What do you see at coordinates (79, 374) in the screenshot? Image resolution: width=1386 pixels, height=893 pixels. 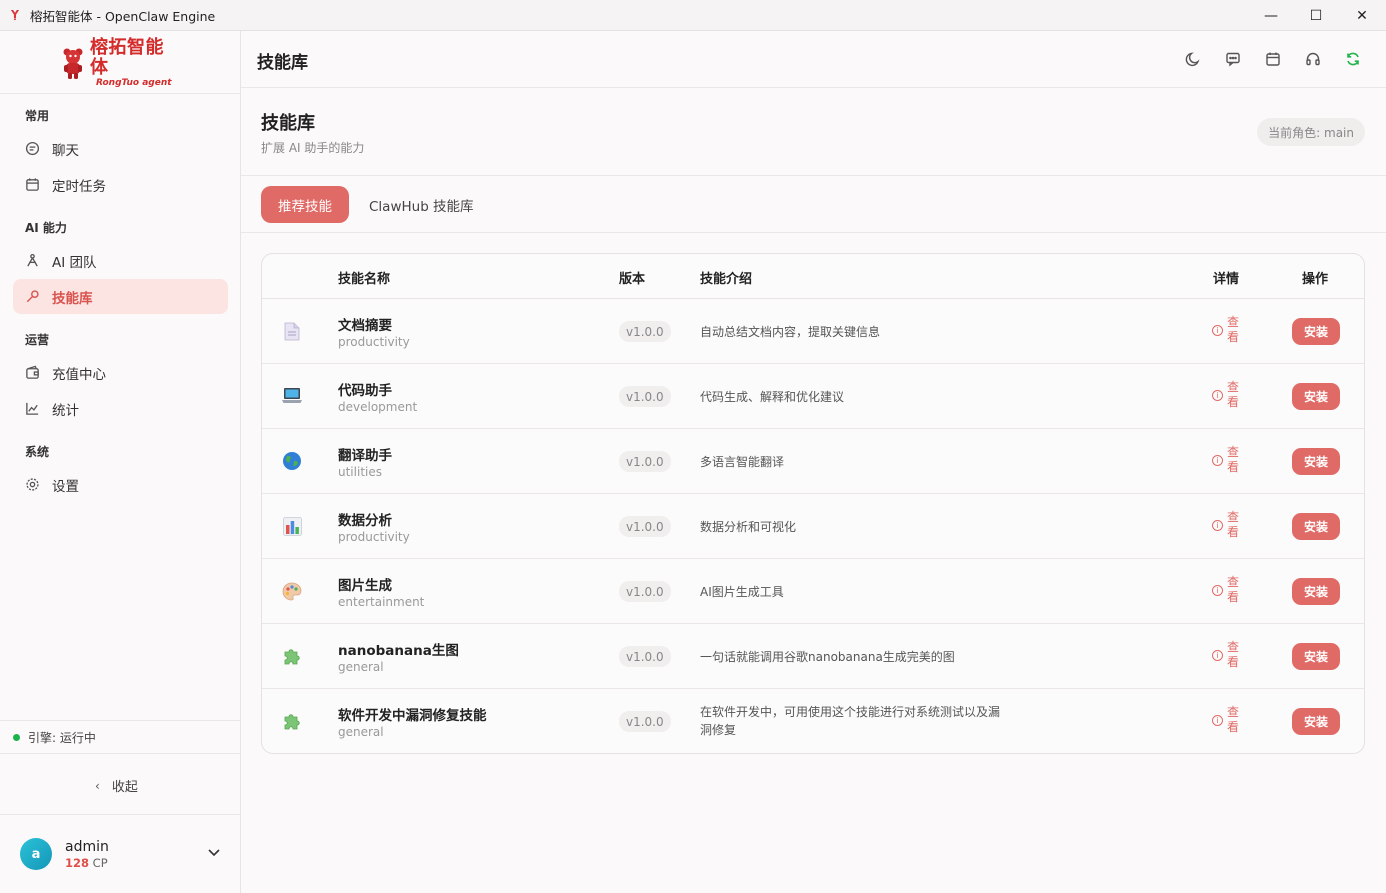 I see `sidebar-item-label: 充值中心` at bounding box center [79, 374].